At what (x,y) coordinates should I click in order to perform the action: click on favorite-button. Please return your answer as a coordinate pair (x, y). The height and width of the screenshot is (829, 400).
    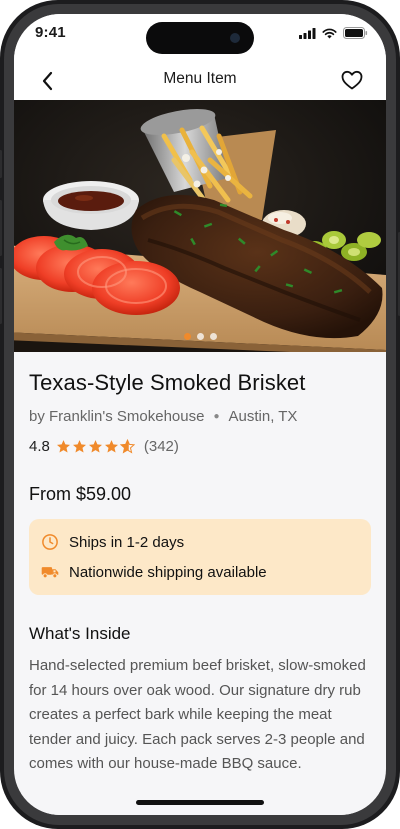
    Looking at the image, I should click on (352, 80).